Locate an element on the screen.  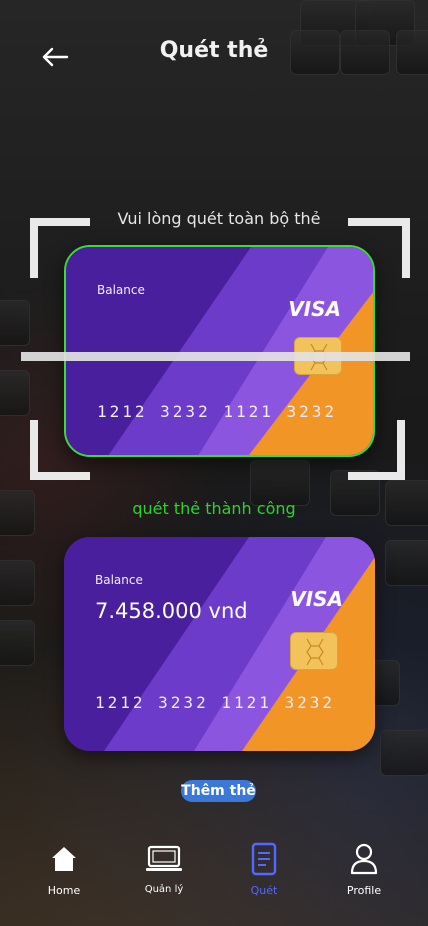
viewfinder-corner-bottom-right is located at coordinates (376, 450).